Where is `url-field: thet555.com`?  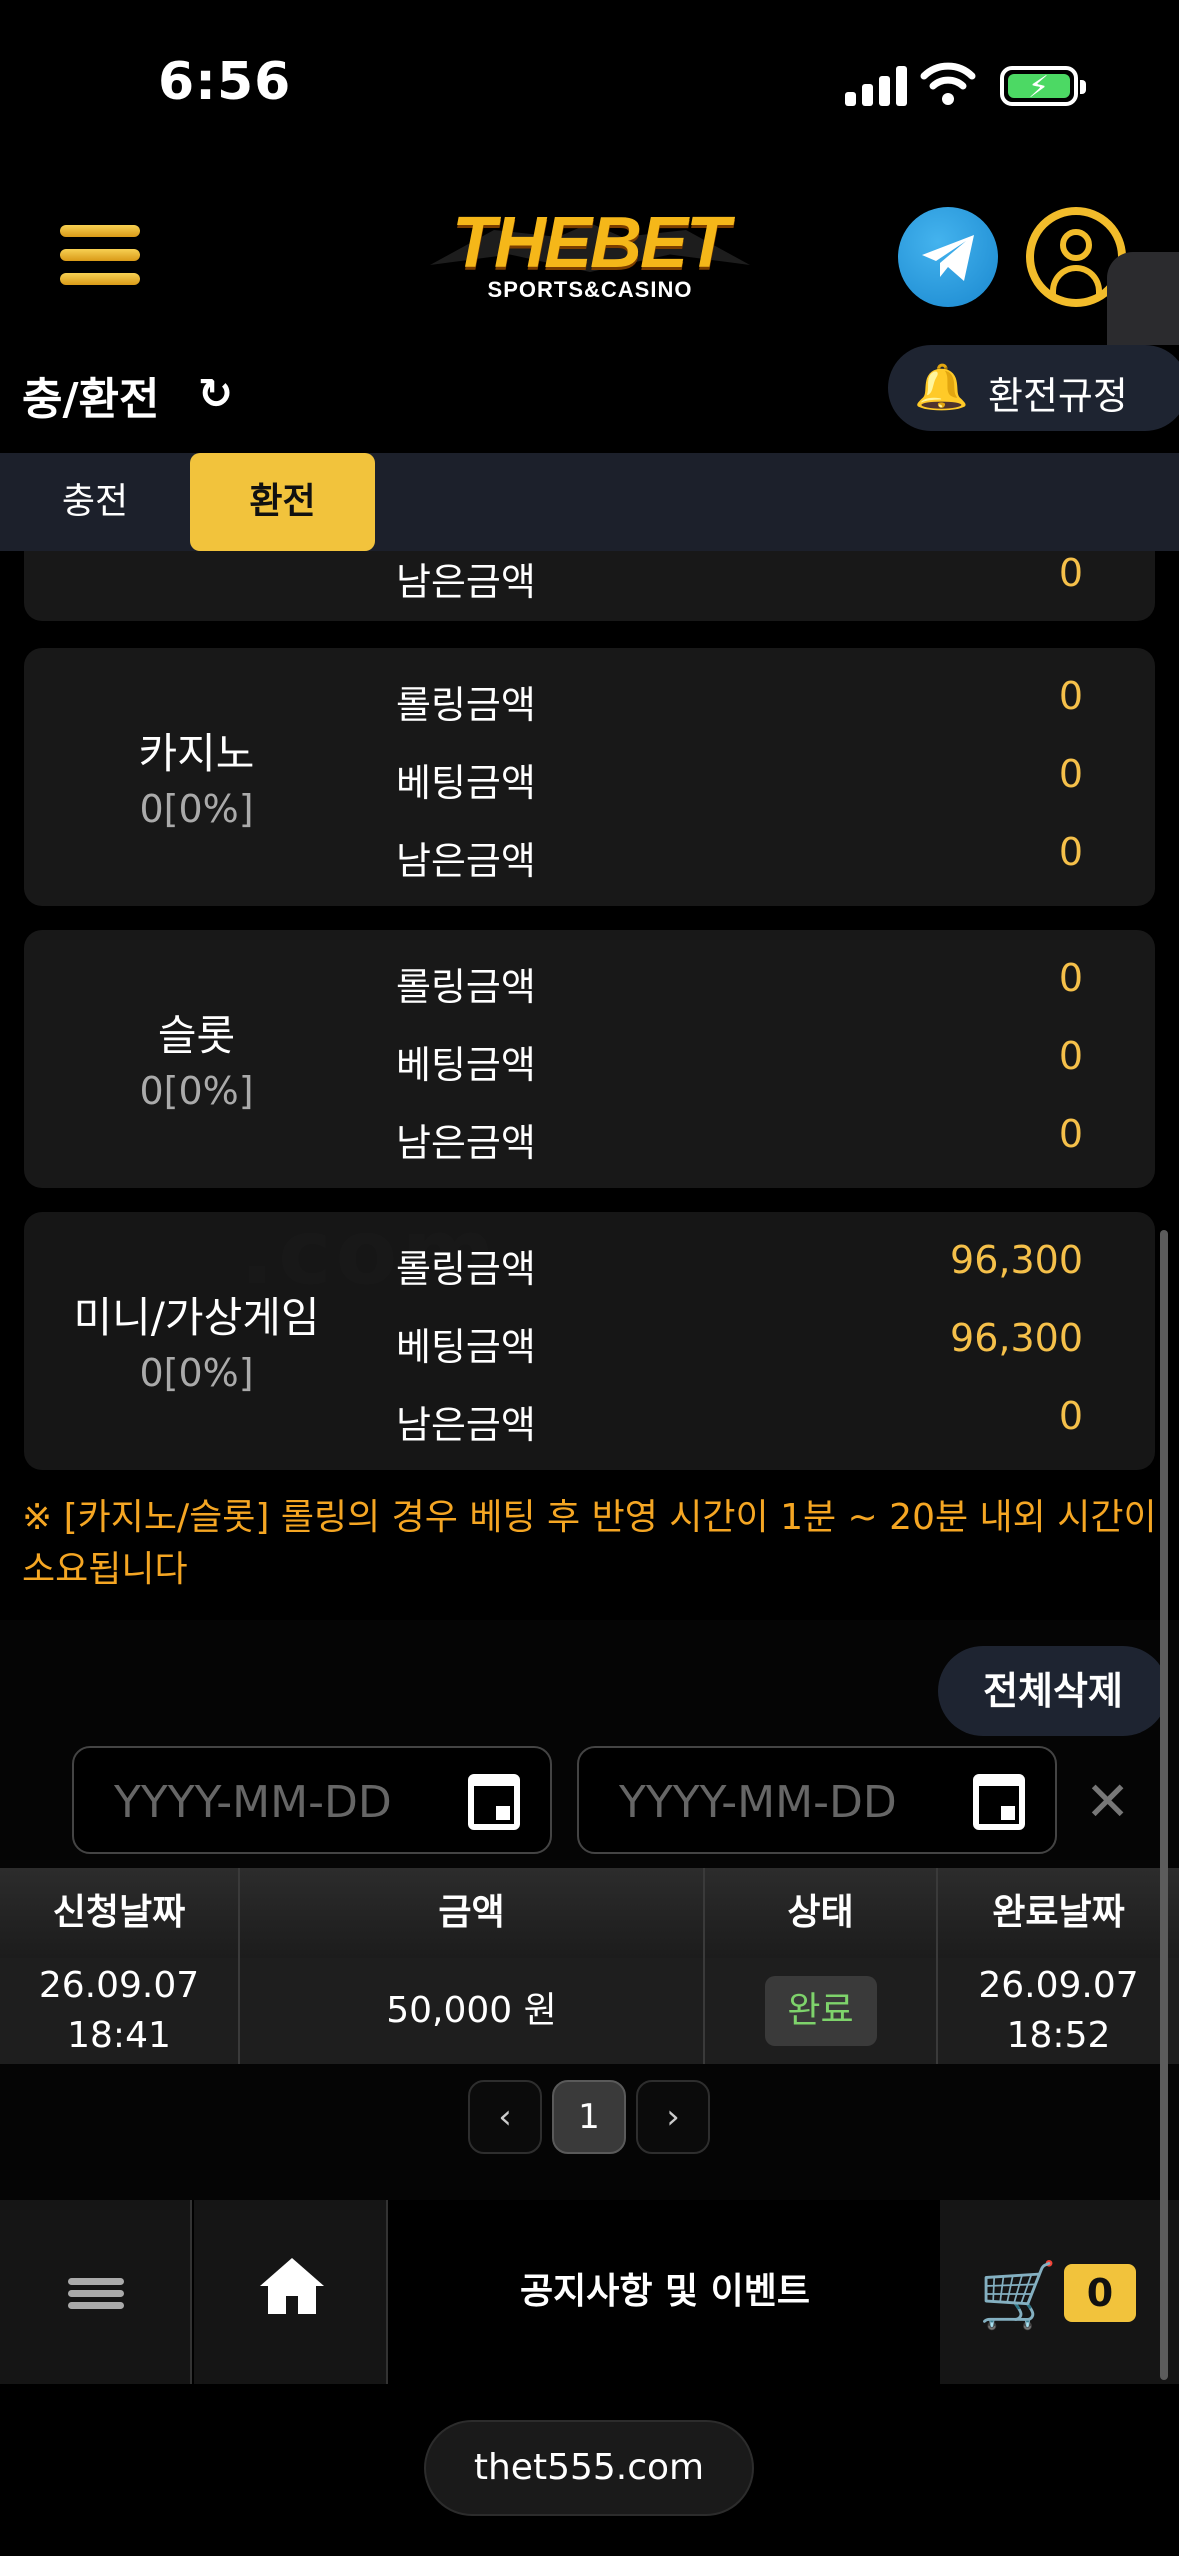
url-field: thet555.com is located at coordinates (589, 2468).